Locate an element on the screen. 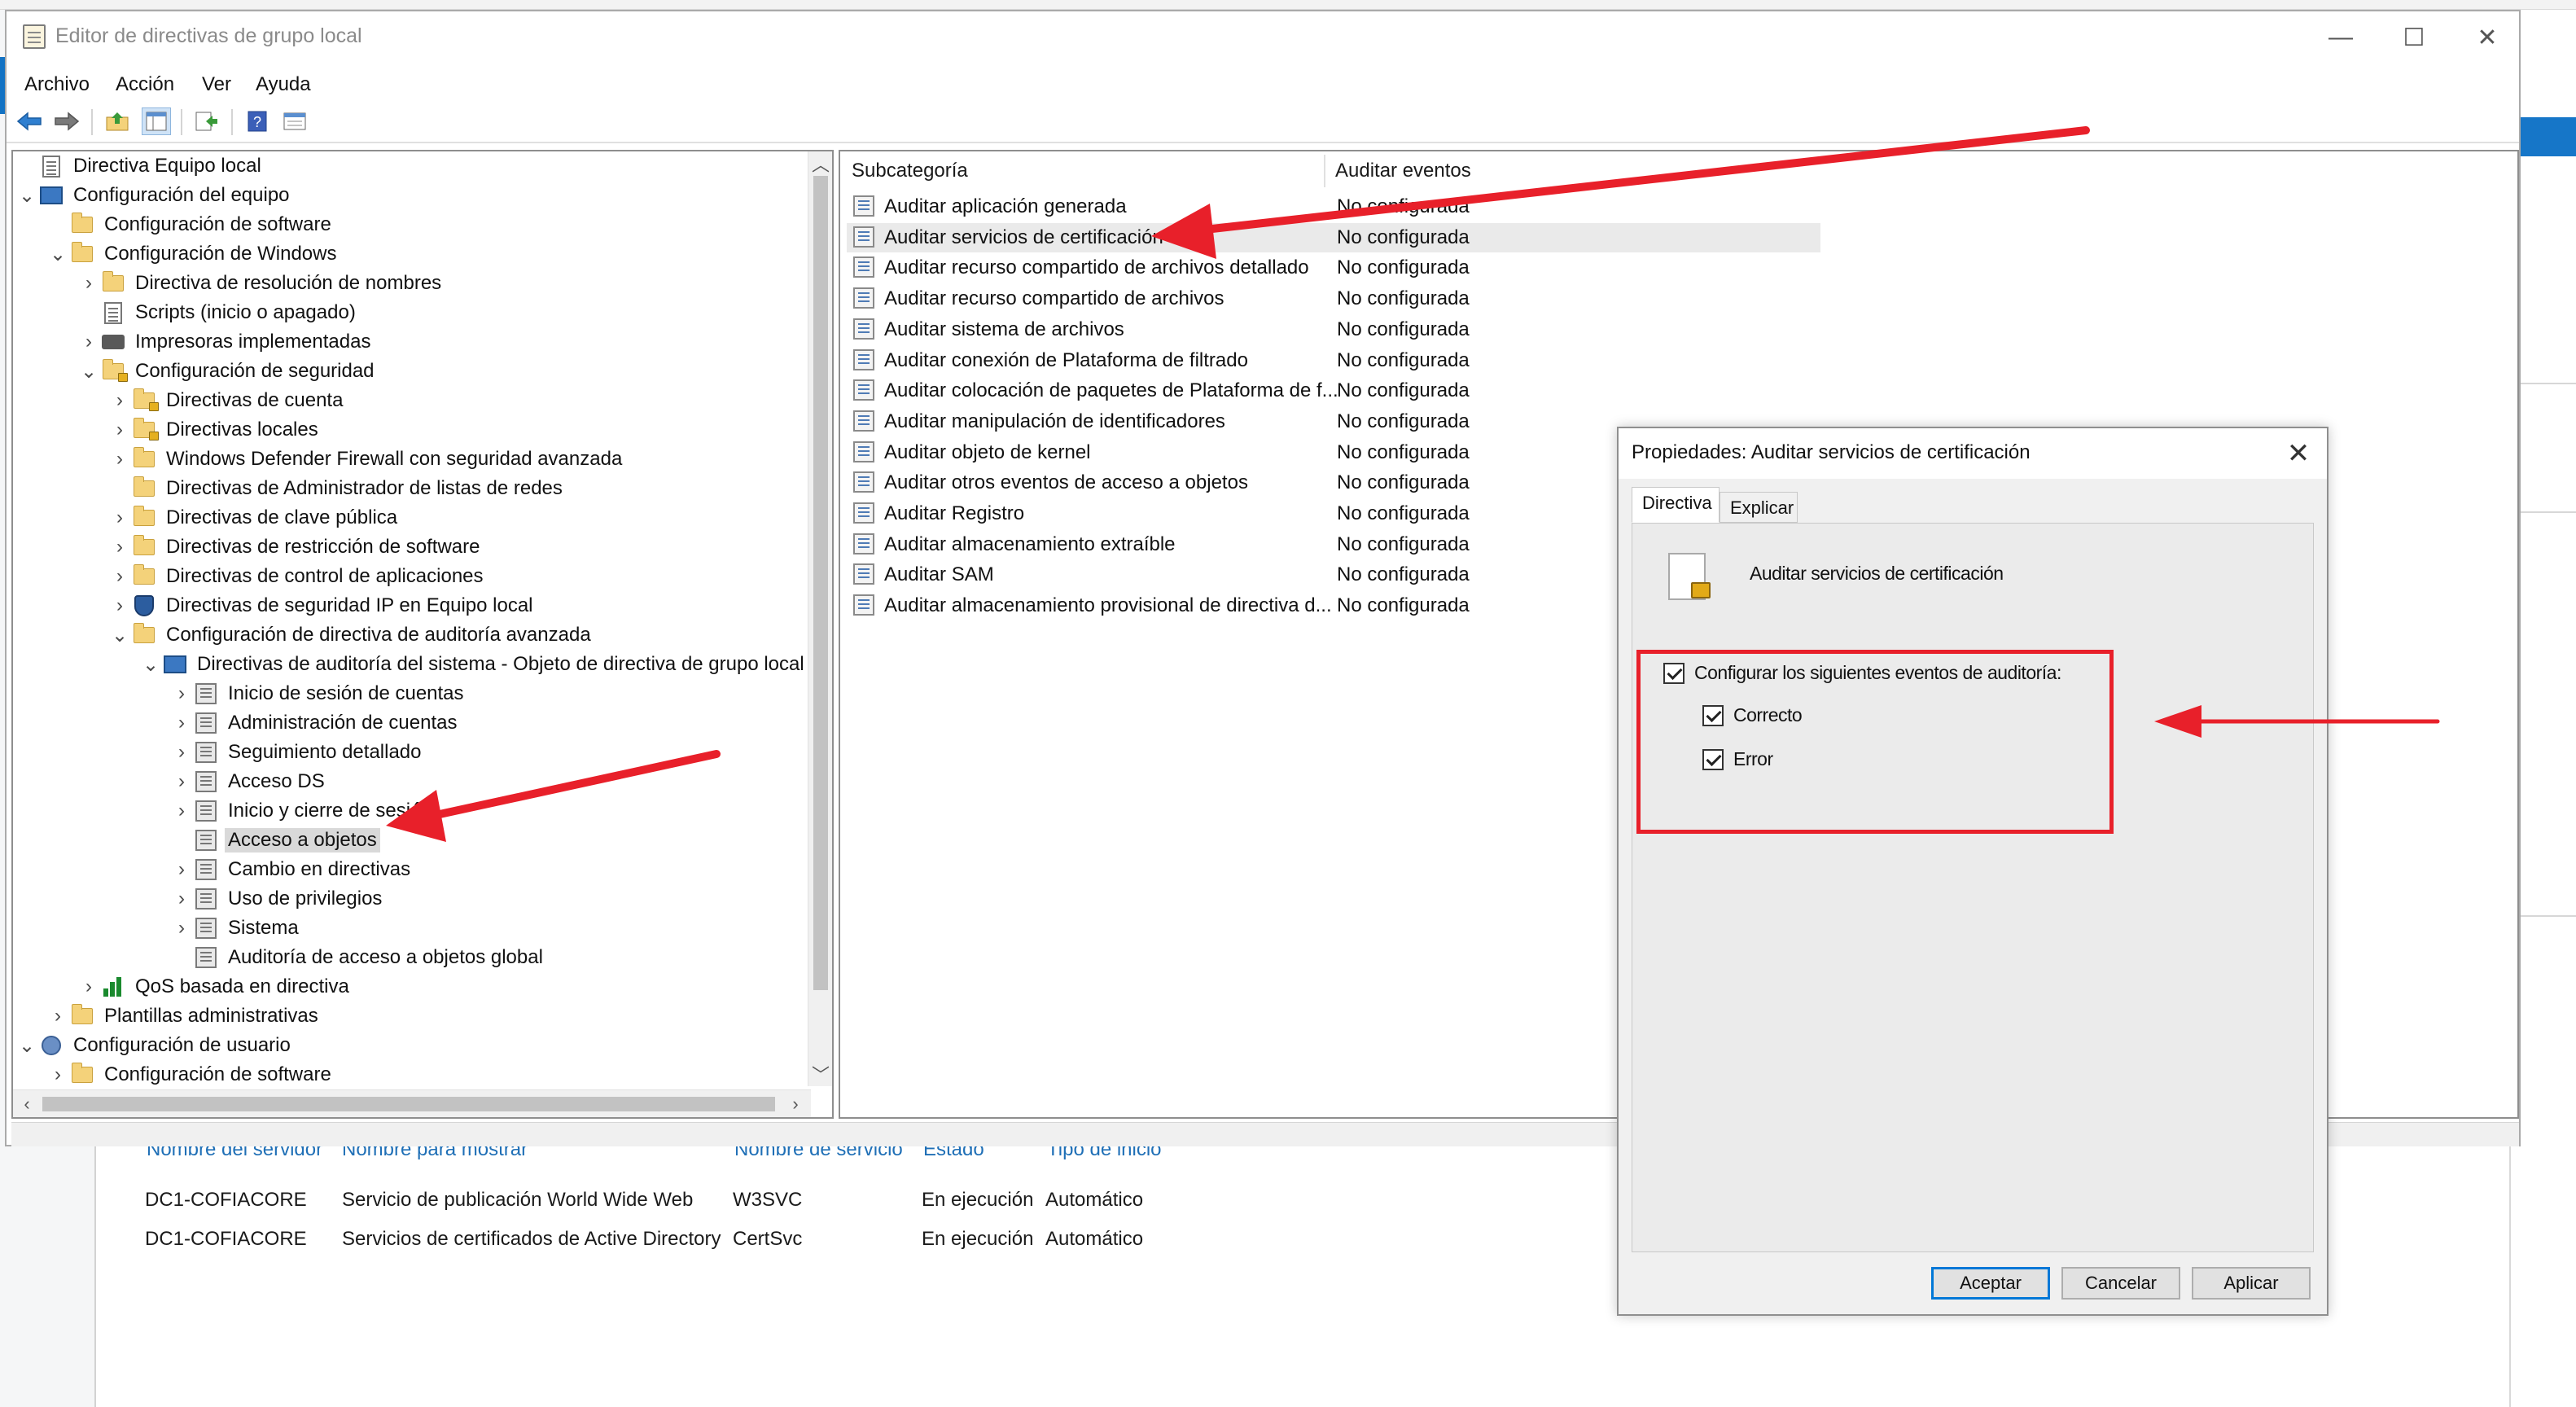  scroll-left-icon: ‹ is located at coordinates (27, 1104).